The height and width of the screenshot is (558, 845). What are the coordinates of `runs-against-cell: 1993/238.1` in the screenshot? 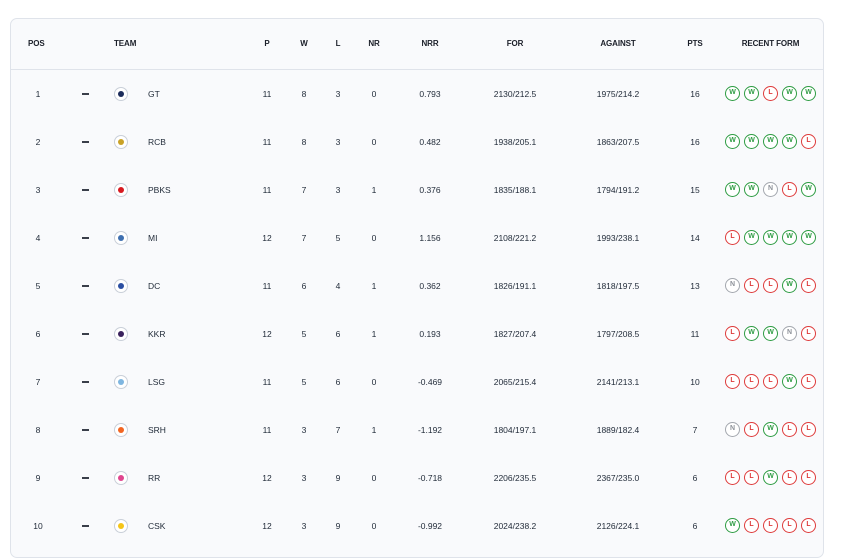 It's located at (618, 238).